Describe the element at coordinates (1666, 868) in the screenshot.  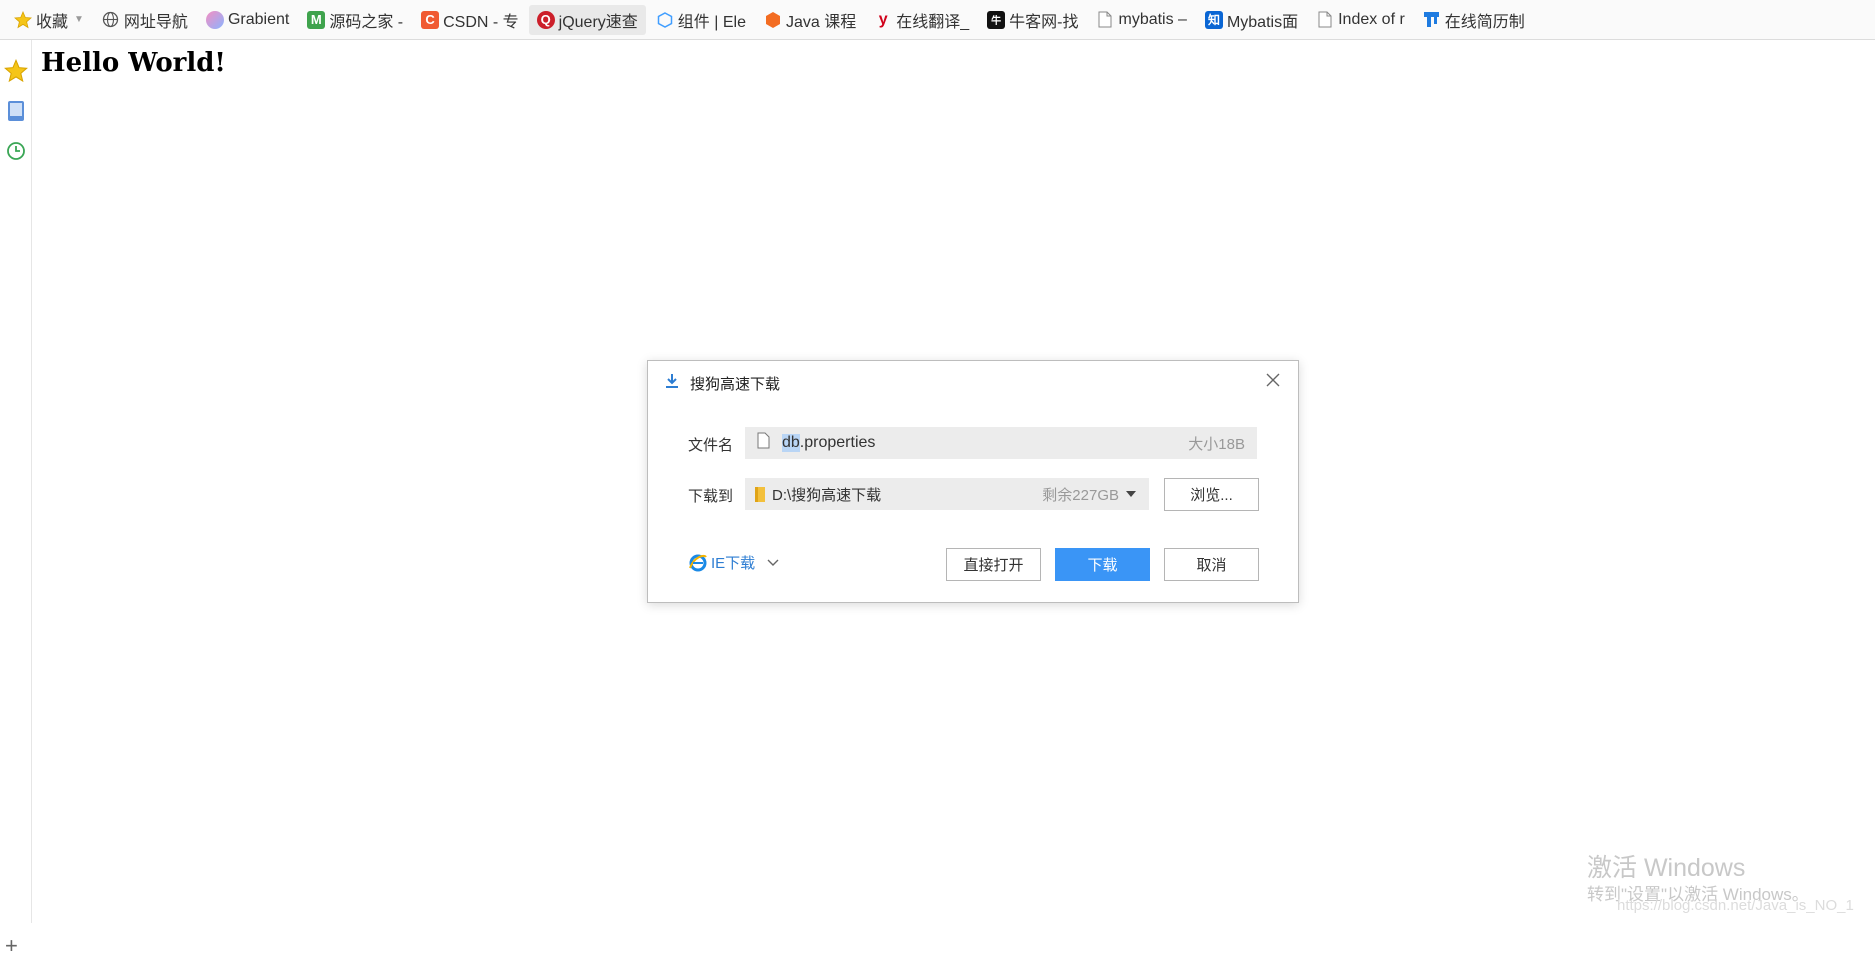
I see `activation-watermark-title: 激活 Windows` at that location.